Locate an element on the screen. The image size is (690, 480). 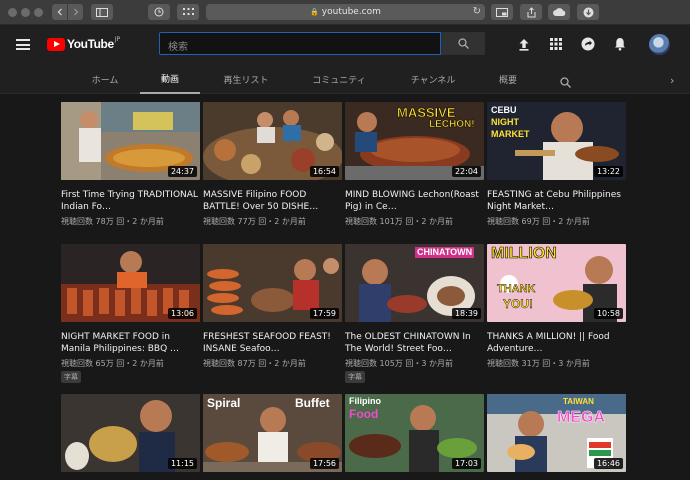
video-thumbnail: Filipino Food 17:03 is located at coordinates (414, 433).